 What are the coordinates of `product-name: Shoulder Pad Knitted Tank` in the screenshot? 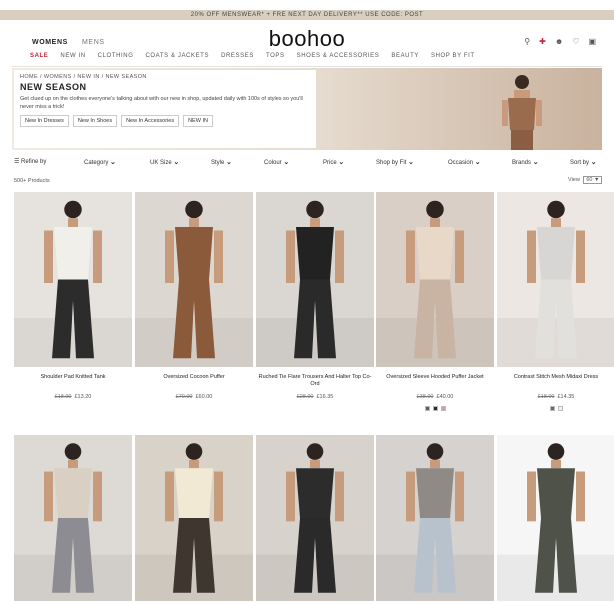 It's located at (73, 382).